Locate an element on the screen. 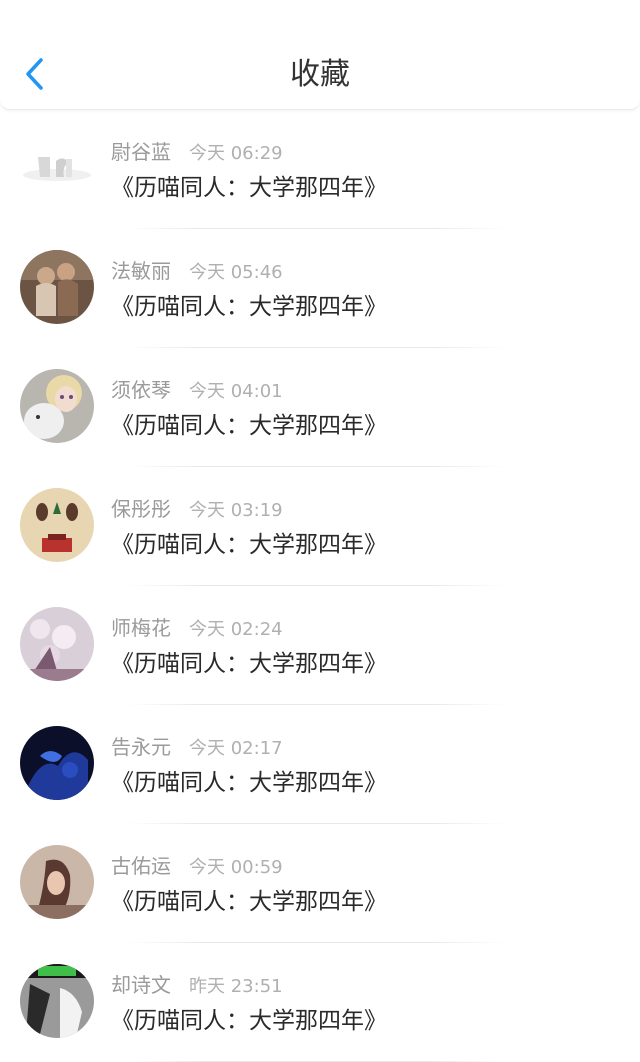 Image resolution: width=640 pixels, height=1062 pixels. timestamp: 今天 02:17 is located at coordinates (236, 748).